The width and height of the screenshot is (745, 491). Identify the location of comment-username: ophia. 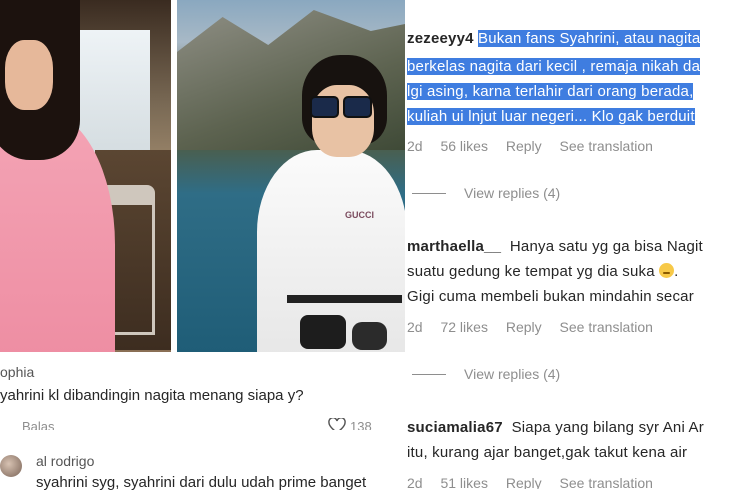
(17, 372).